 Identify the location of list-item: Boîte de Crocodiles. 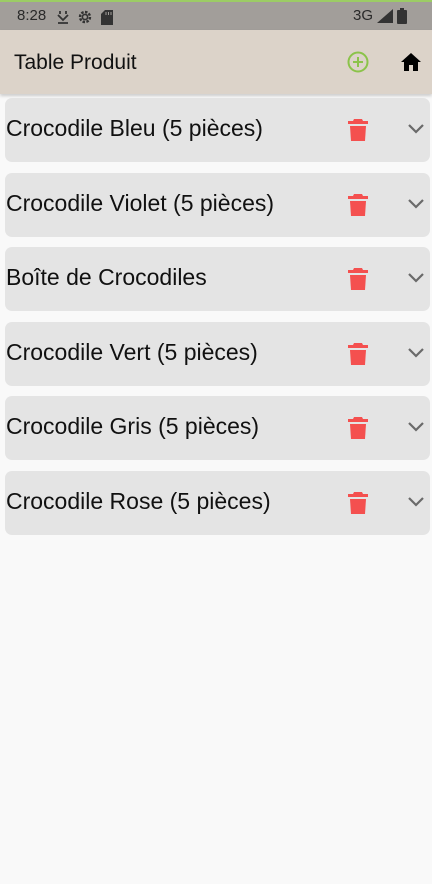
(217, 279).